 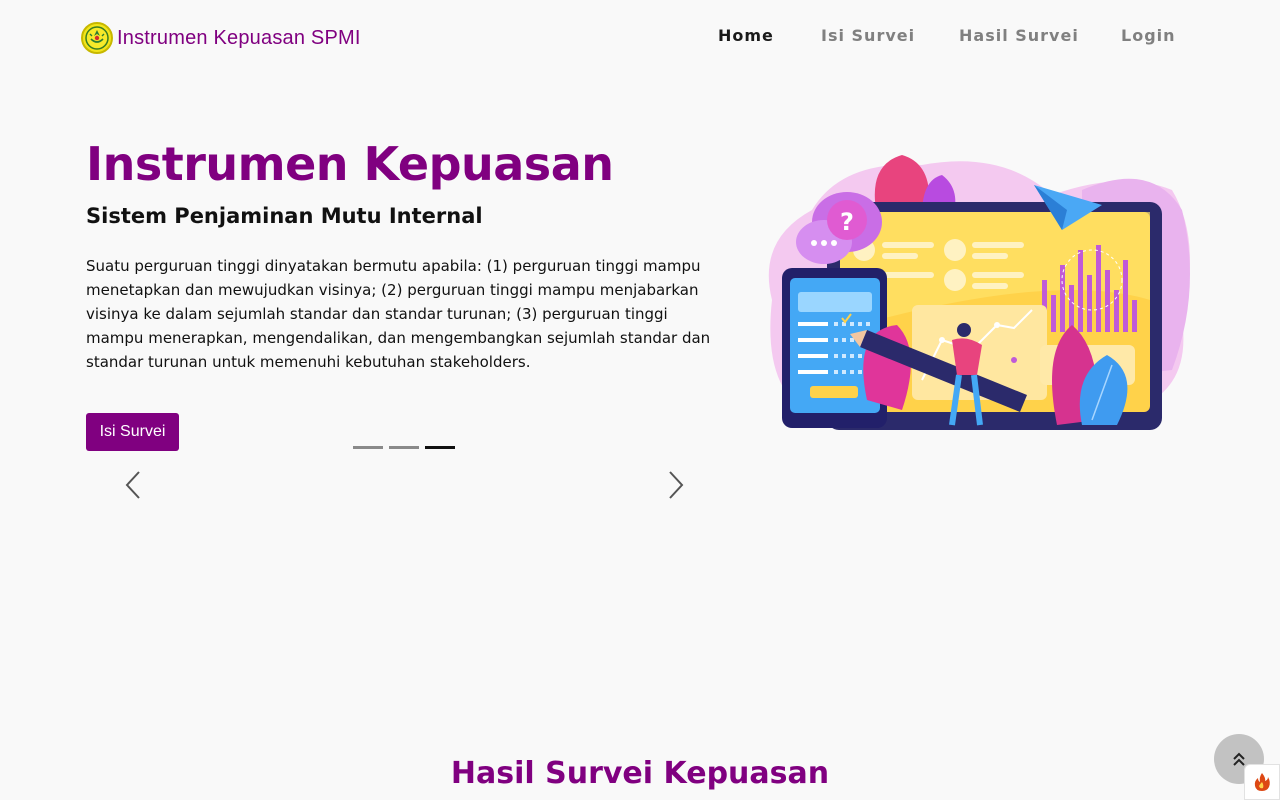 What do you see at coordinates (239, 37) in the screenshot?
I see `brand-title: Instrumen Kepuasan SPMI` at bounding box center [239, 37].